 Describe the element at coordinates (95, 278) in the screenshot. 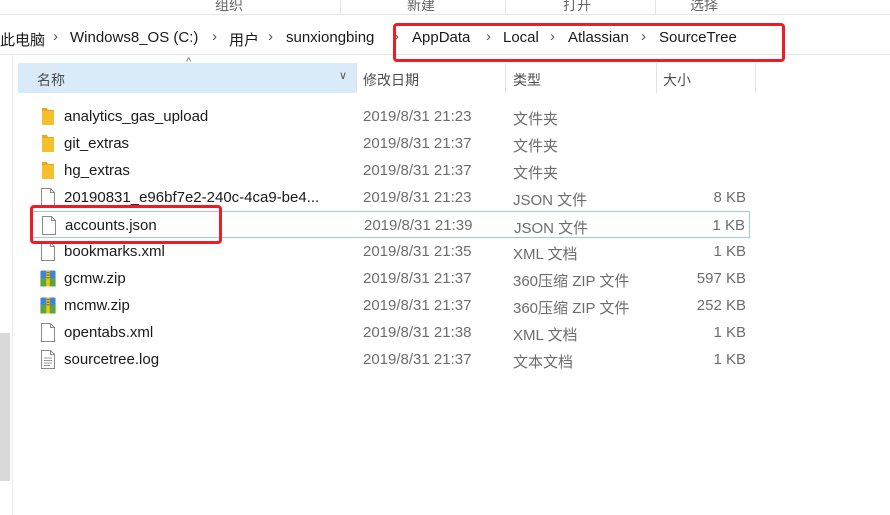

I see `file-name: gcmw.zip` at that location.